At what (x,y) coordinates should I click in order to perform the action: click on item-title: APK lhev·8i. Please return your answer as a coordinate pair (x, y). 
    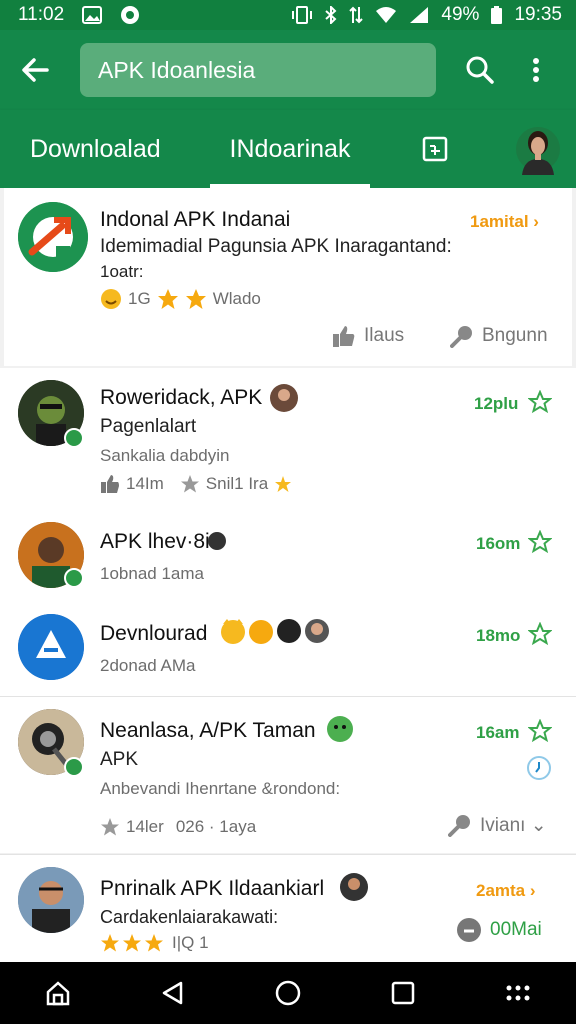
    Looking at the image, I should click on (155, 541).